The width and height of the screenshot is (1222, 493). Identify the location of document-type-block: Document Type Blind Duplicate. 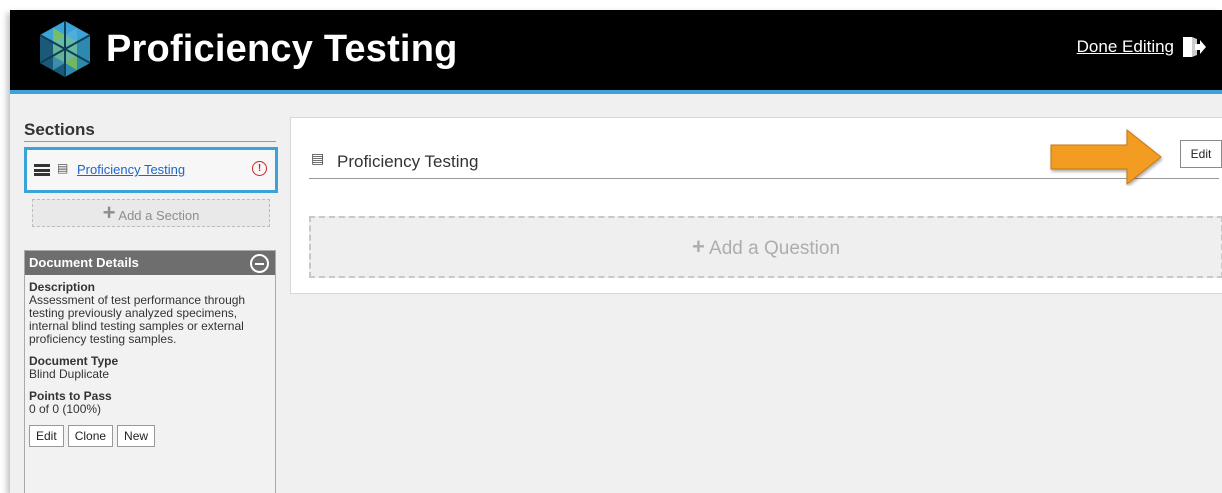
(150, 368).